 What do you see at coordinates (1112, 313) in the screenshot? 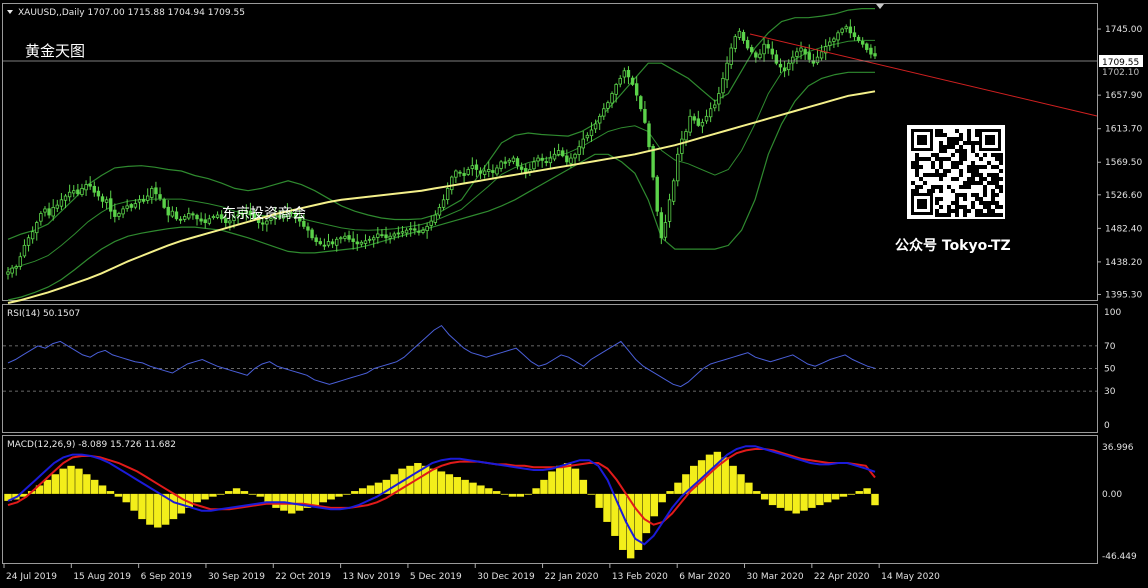
I see `rsi-tick-label: 100` at bounding box center [1112, 313].